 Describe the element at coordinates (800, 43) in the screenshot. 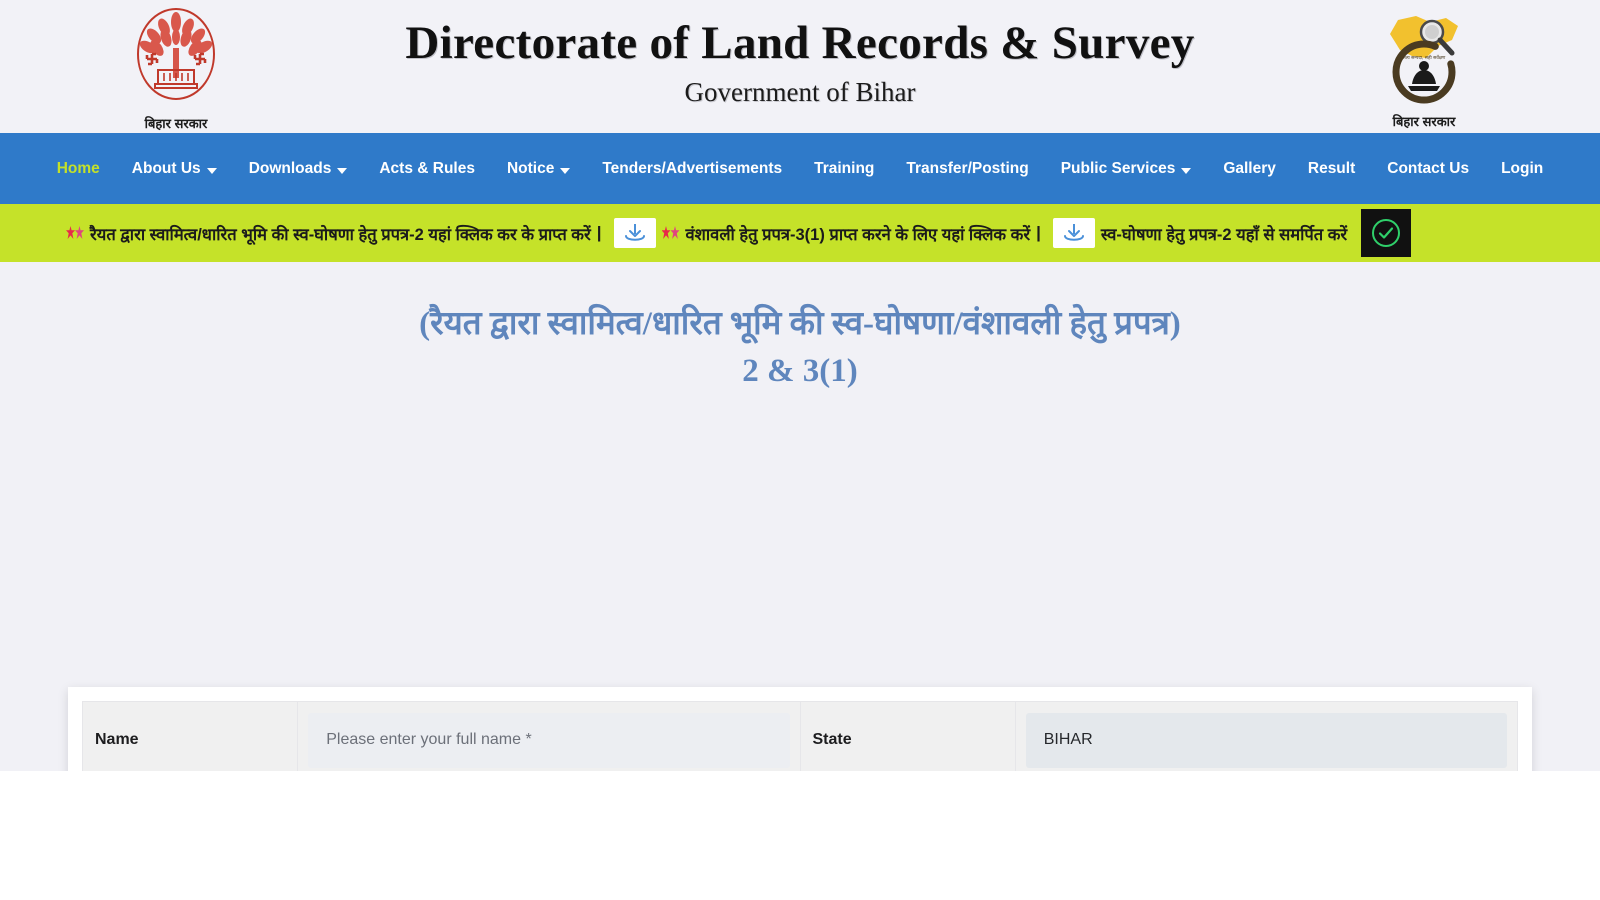

I see `page-title: Directorate of Land Records & Survey` at that location.